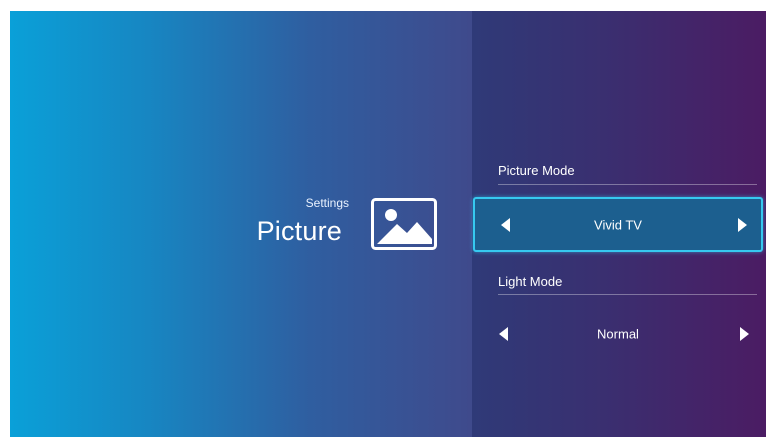 The height and width of the screenshot is (437, 767). I want to click on picture-mode-label: Picture Mode, so click(536, 170).